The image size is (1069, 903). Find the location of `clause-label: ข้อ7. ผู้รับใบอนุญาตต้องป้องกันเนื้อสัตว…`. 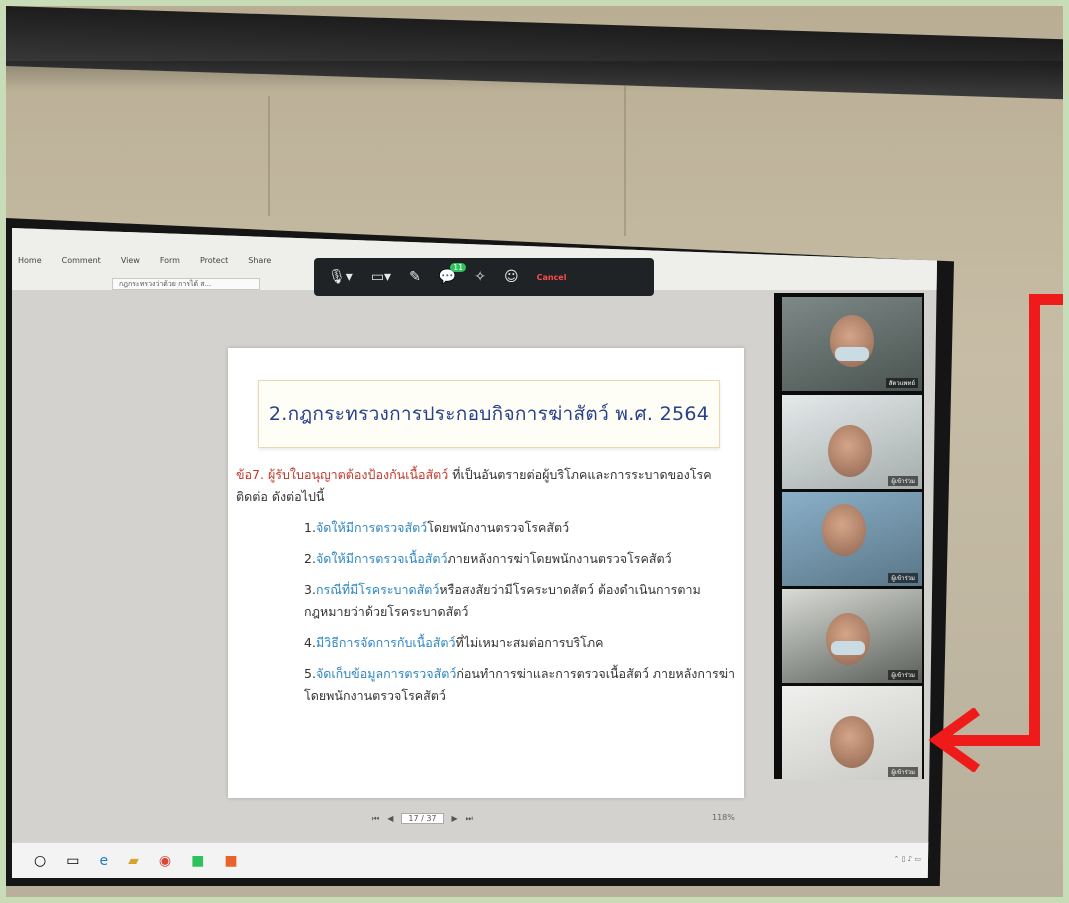

clause-label: ข้อ7. ผู้รับใบอนุญาตต้องป้องกันเนื้อสัตว… is located at coordinates (342, 474).